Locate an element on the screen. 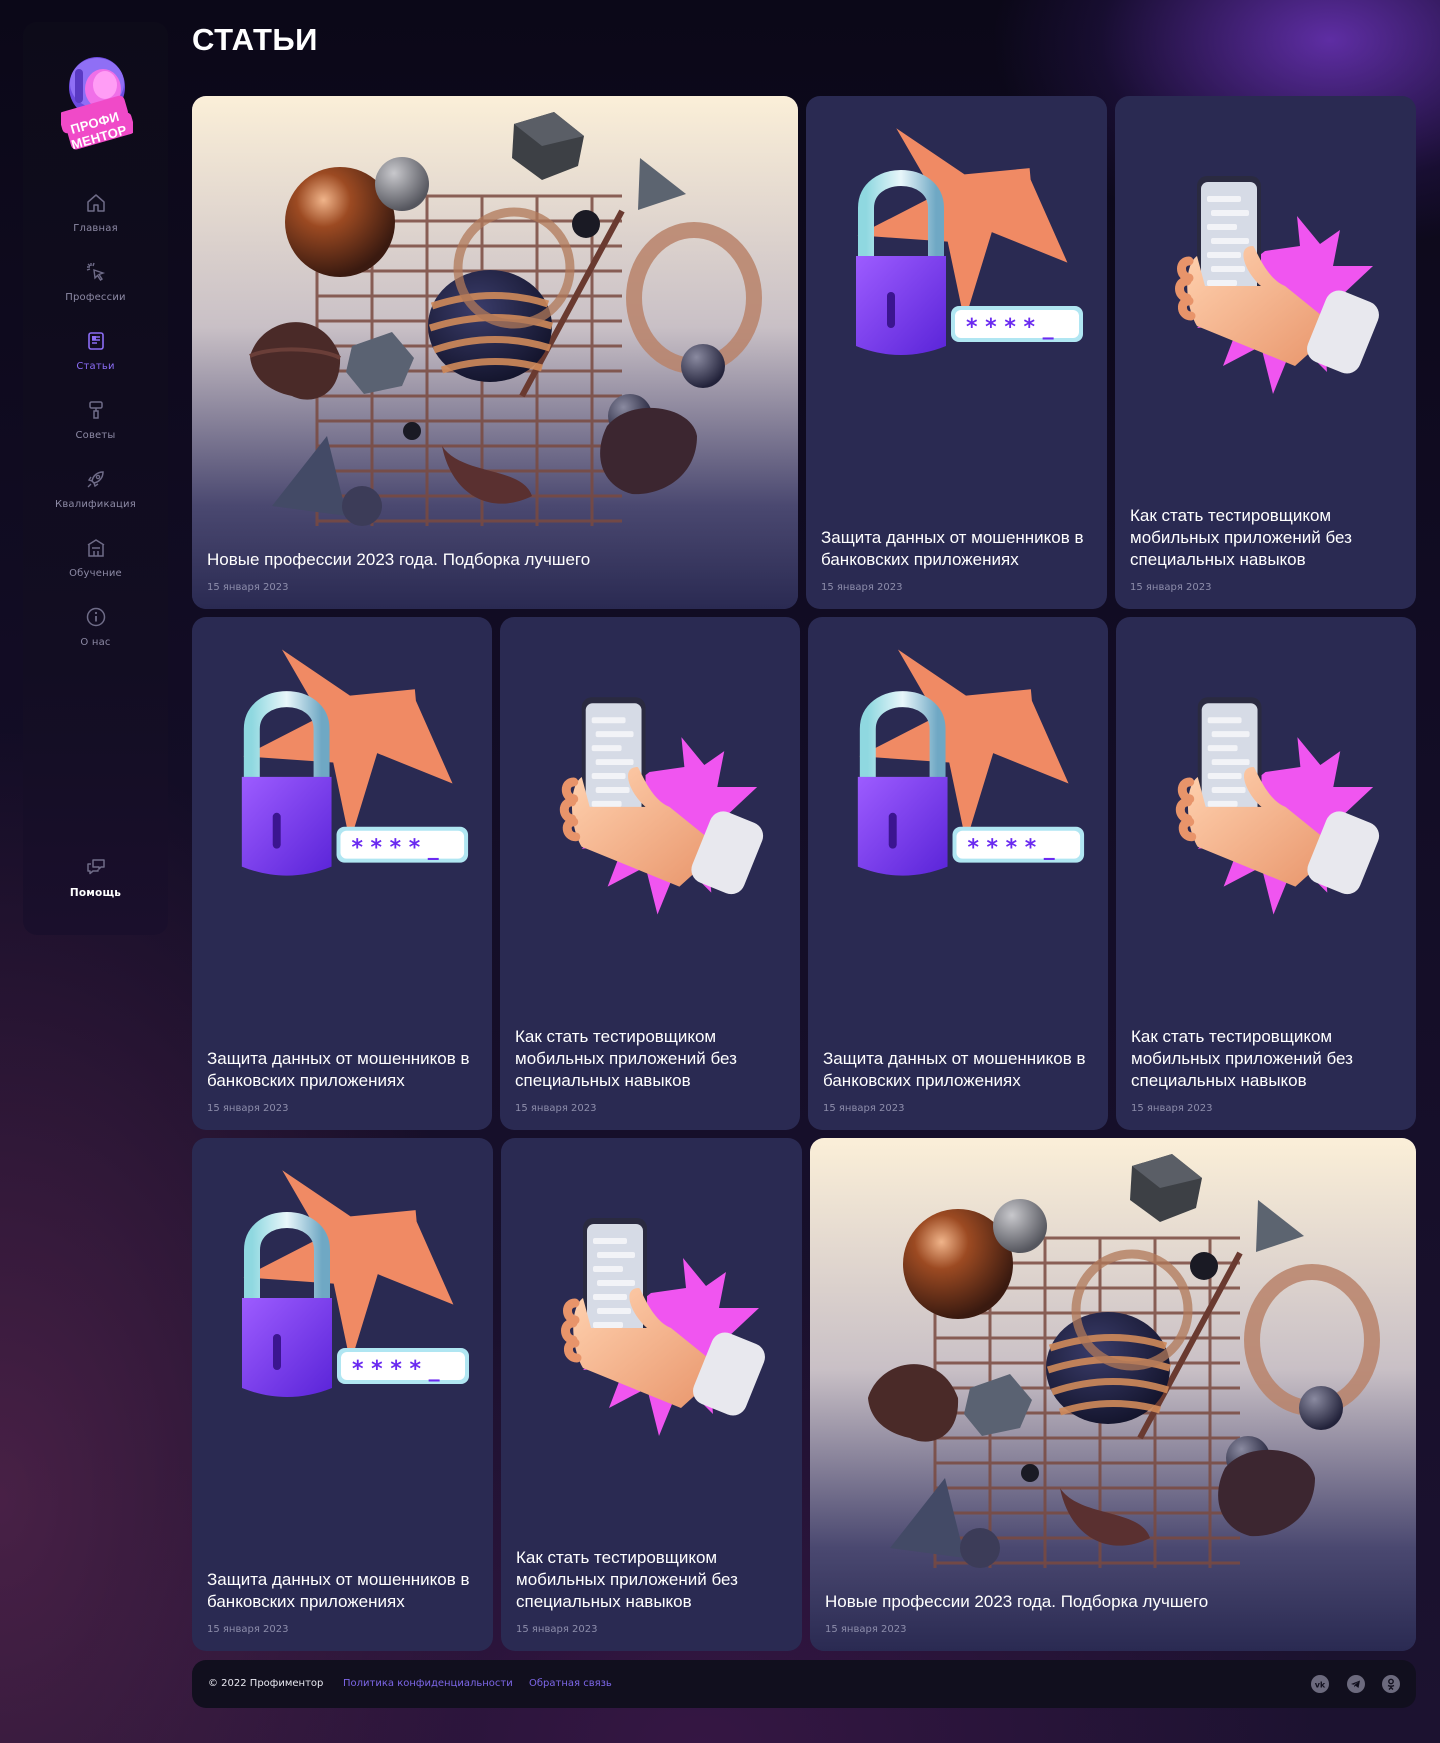 This screenshot has width=1440, height=1743. svg-text: vk is located at coordinates (1320, 1685).